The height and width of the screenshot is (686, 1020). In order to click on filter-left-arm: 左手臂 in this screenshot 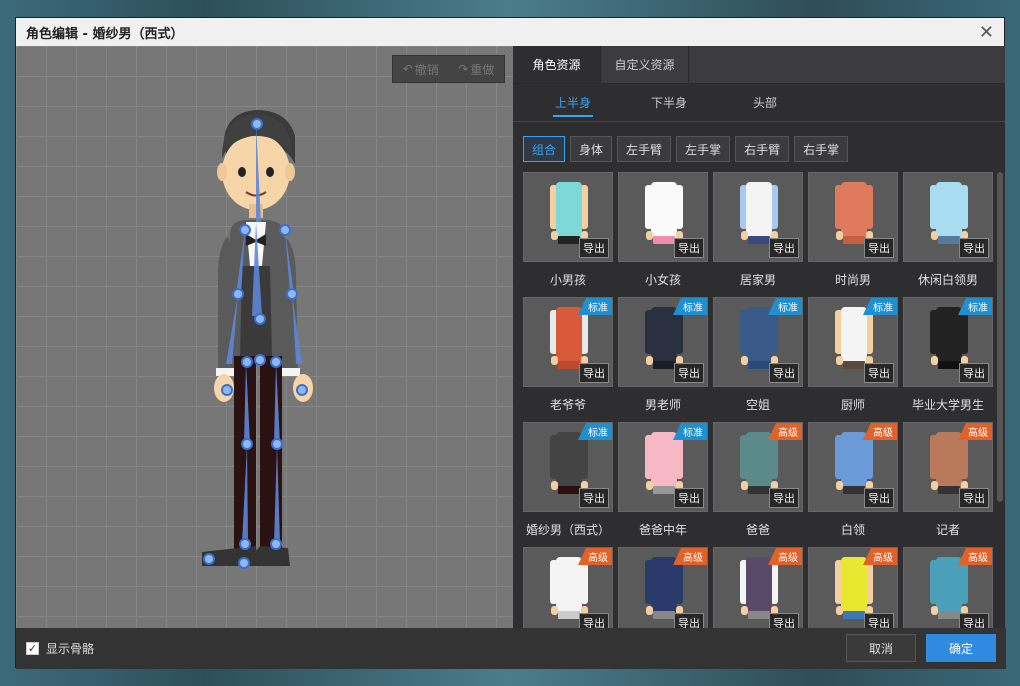, I will do `click(644, 149)`.